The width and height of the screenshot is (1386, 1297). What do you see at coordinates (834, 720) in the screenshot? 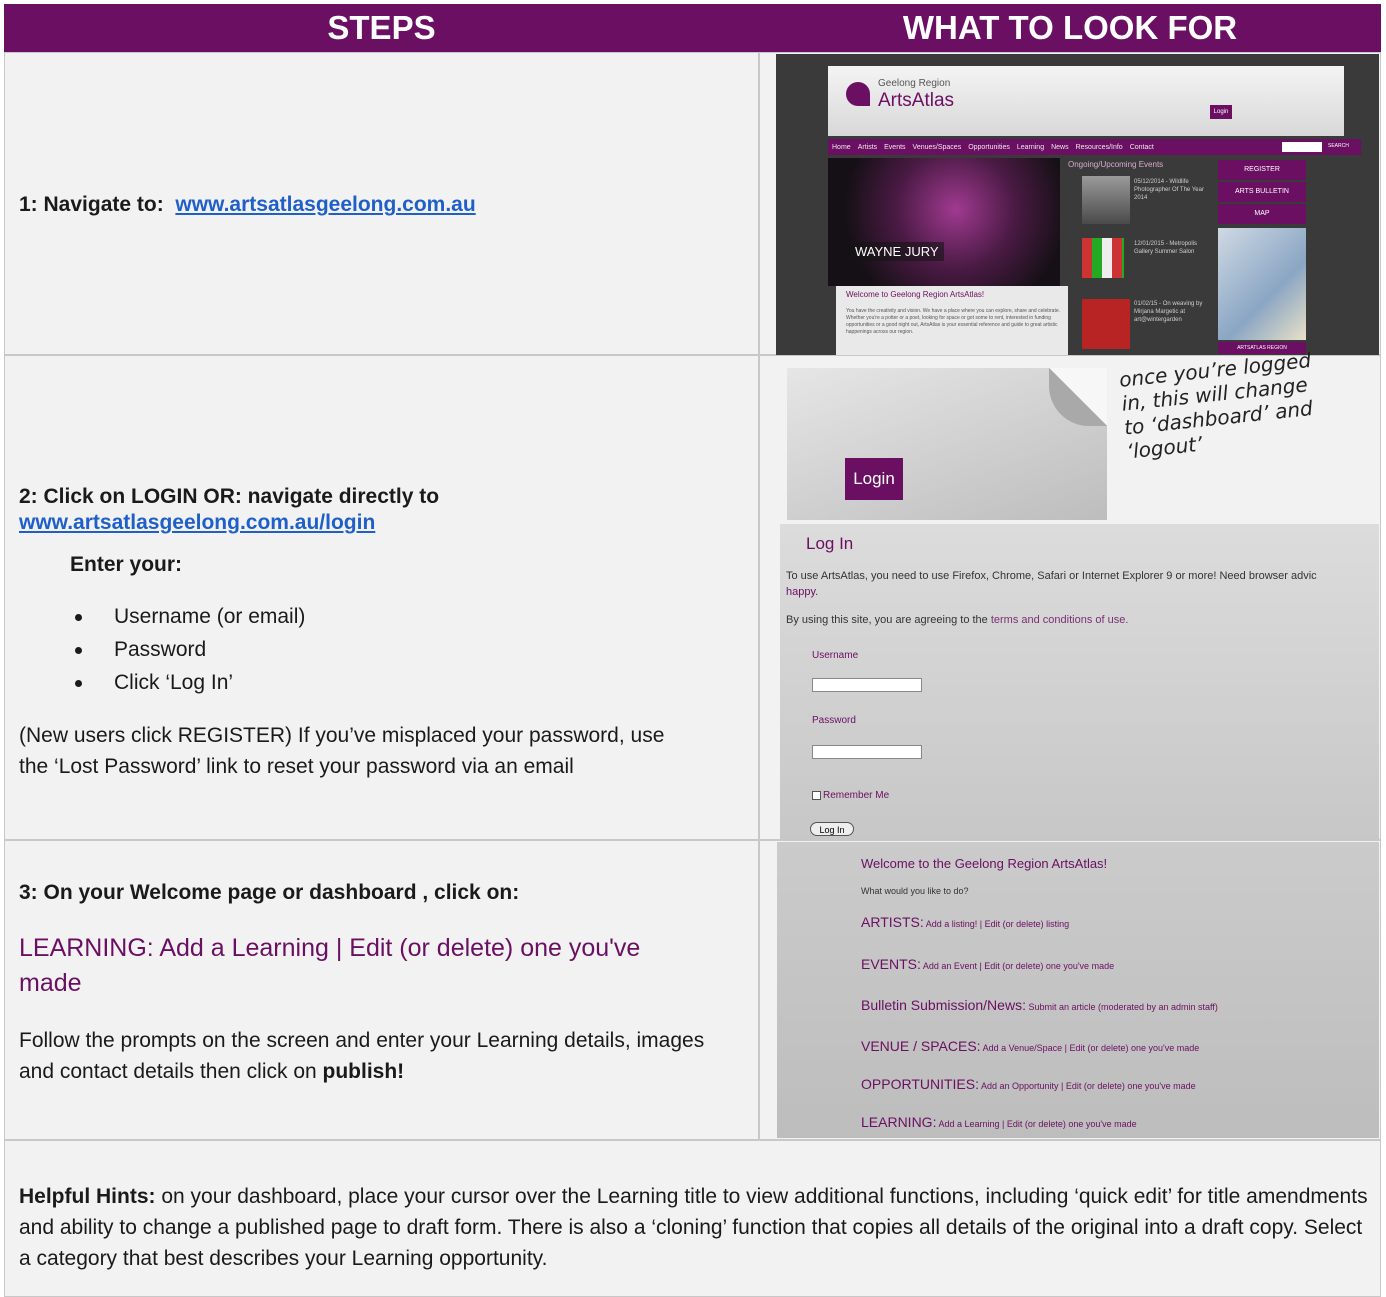
I see `password-label: Password` at bounding box center [834, 720].